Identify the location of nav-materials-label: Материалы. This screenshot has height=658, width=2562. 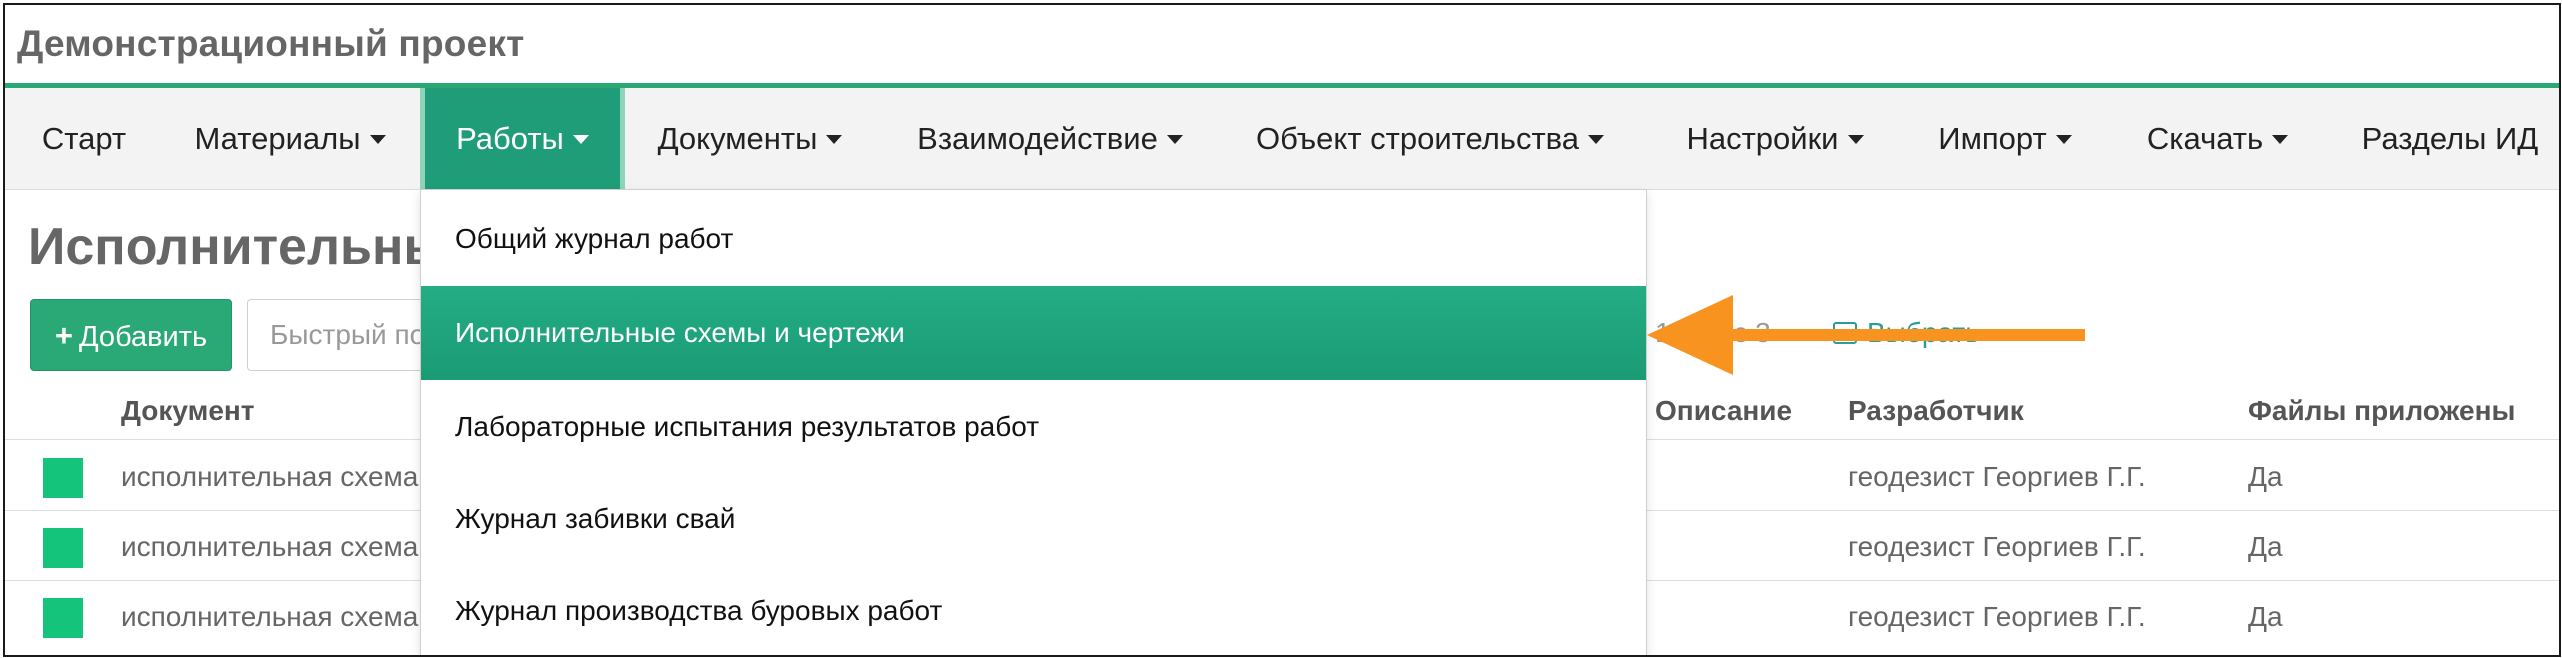
(277, 138).